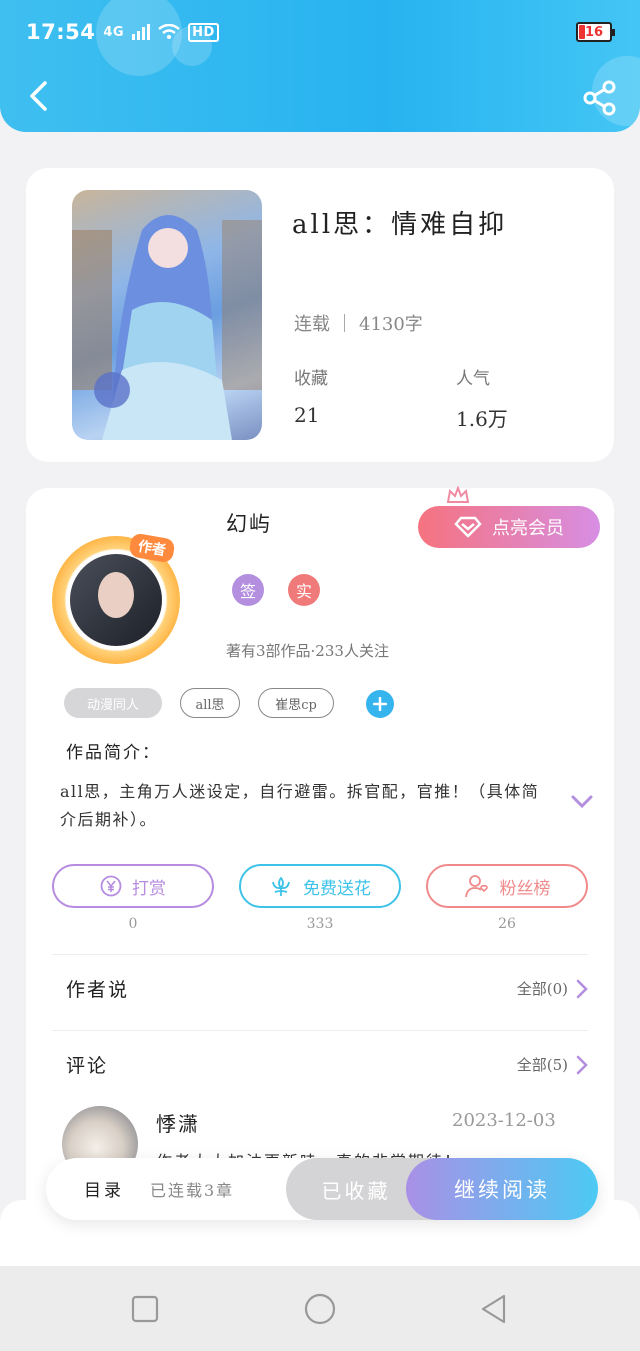  What do you see at coordinates (337, 888) in the screenshot?
I see `send-flower-label: 免费送花` at bounding box center [337, 888].